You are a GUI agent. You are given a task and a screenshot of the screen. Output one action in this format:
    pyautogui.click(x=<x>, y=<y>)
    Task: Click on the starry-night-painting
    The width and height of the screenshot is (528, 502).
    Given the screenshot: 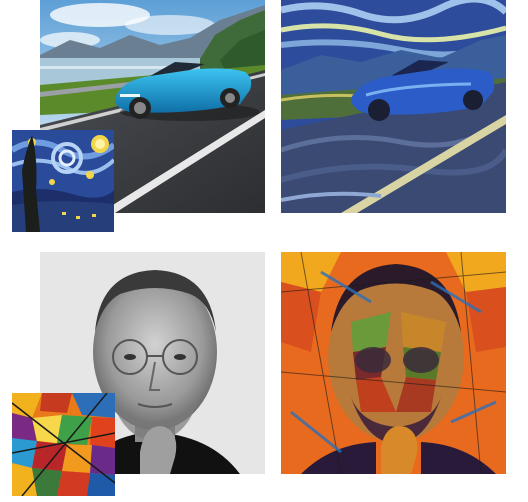 What is the action you would take?
    pyautogui.click(x=63, y=181)
    